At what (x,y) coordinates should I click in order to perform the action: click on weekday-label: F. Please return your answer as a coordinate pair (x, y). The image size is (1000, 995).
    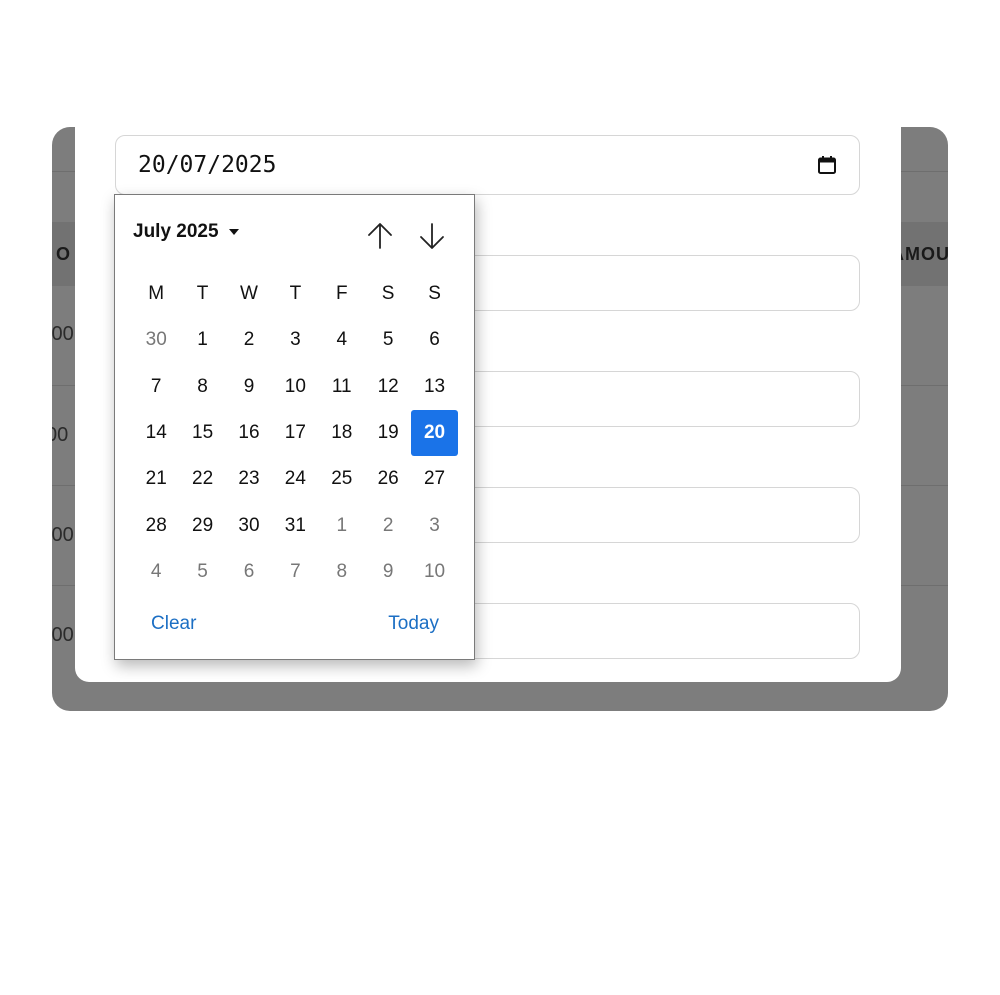
    Looking at the image, I should click on (341, 294).